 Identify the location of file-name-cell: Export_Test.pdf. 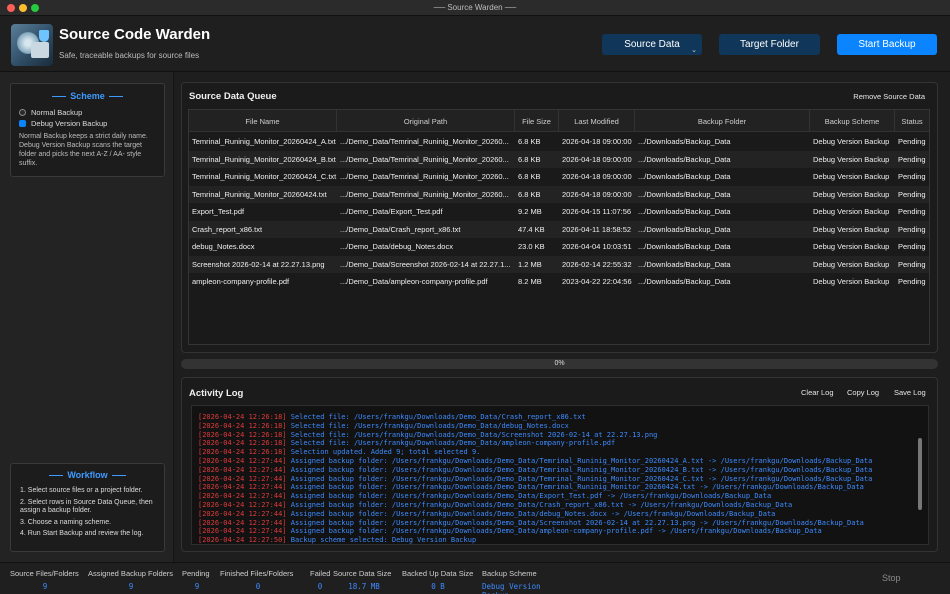
(218, 211).